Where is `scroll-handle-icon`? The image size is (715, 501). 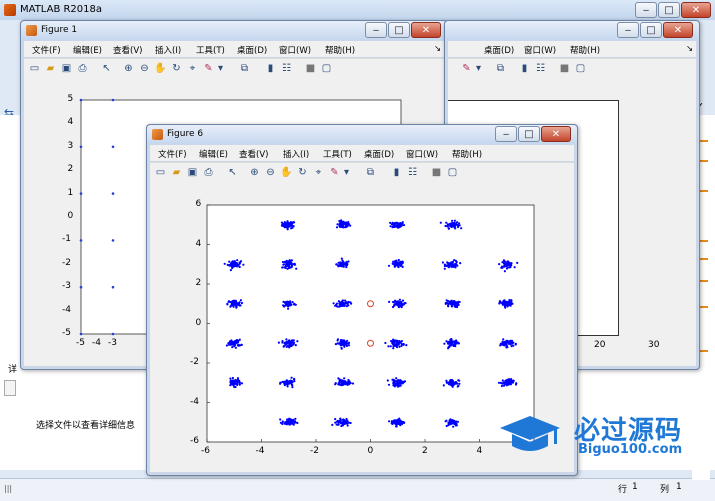 scroll-handle-icon is located at coordinates (10, 388).